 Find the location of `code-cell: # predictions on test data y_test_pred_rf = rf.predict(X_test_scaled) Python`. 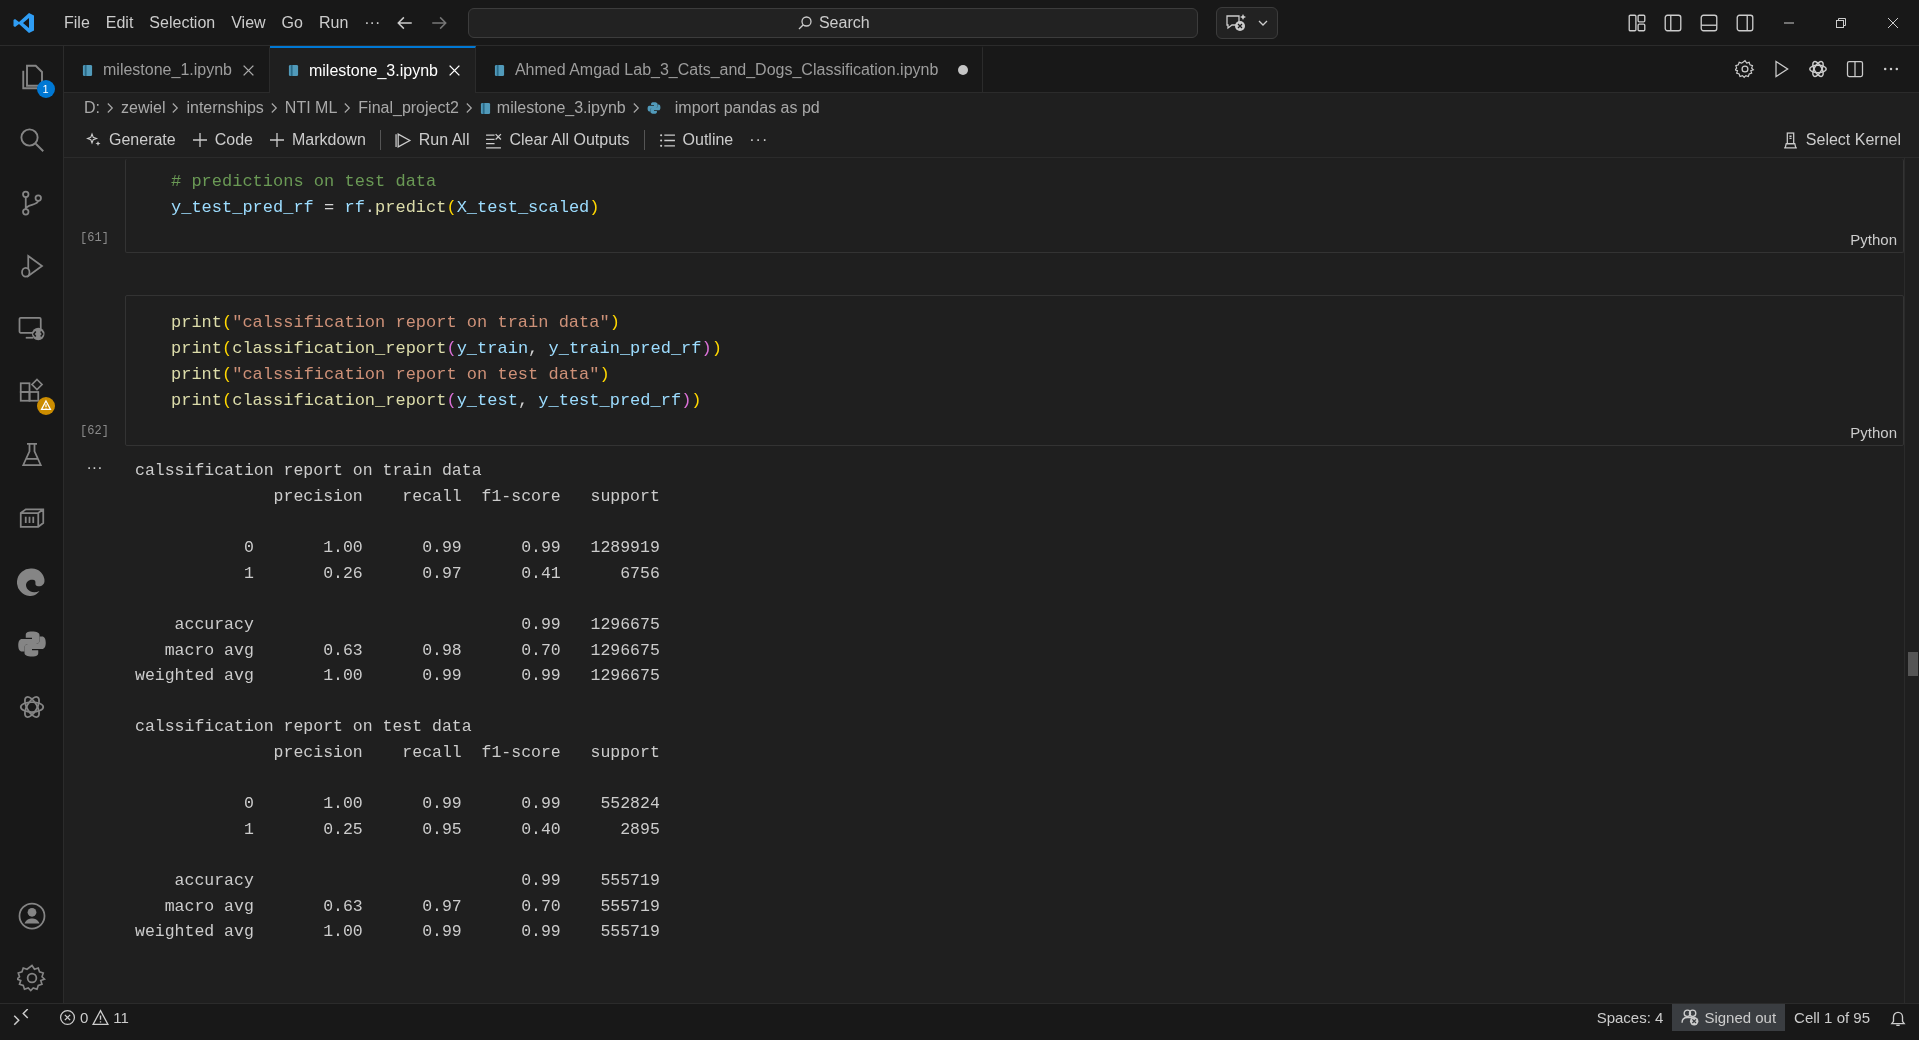

code-cell: # predictions on test data y_test_pred_rf = rf.predict(X_test_scaled) Python is located at coordinates (1014, 206).